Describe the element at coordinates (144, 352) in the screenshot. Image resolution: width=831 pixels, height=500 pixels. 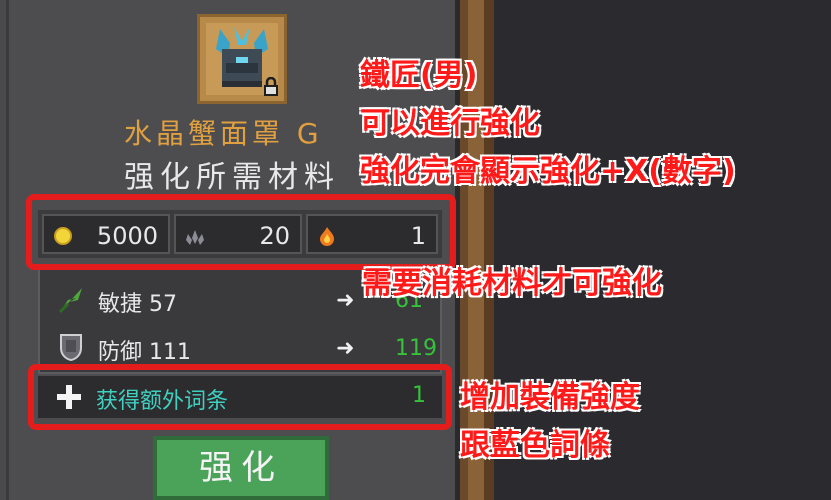
I see `stat-label-defense: 防御 111` at that location.